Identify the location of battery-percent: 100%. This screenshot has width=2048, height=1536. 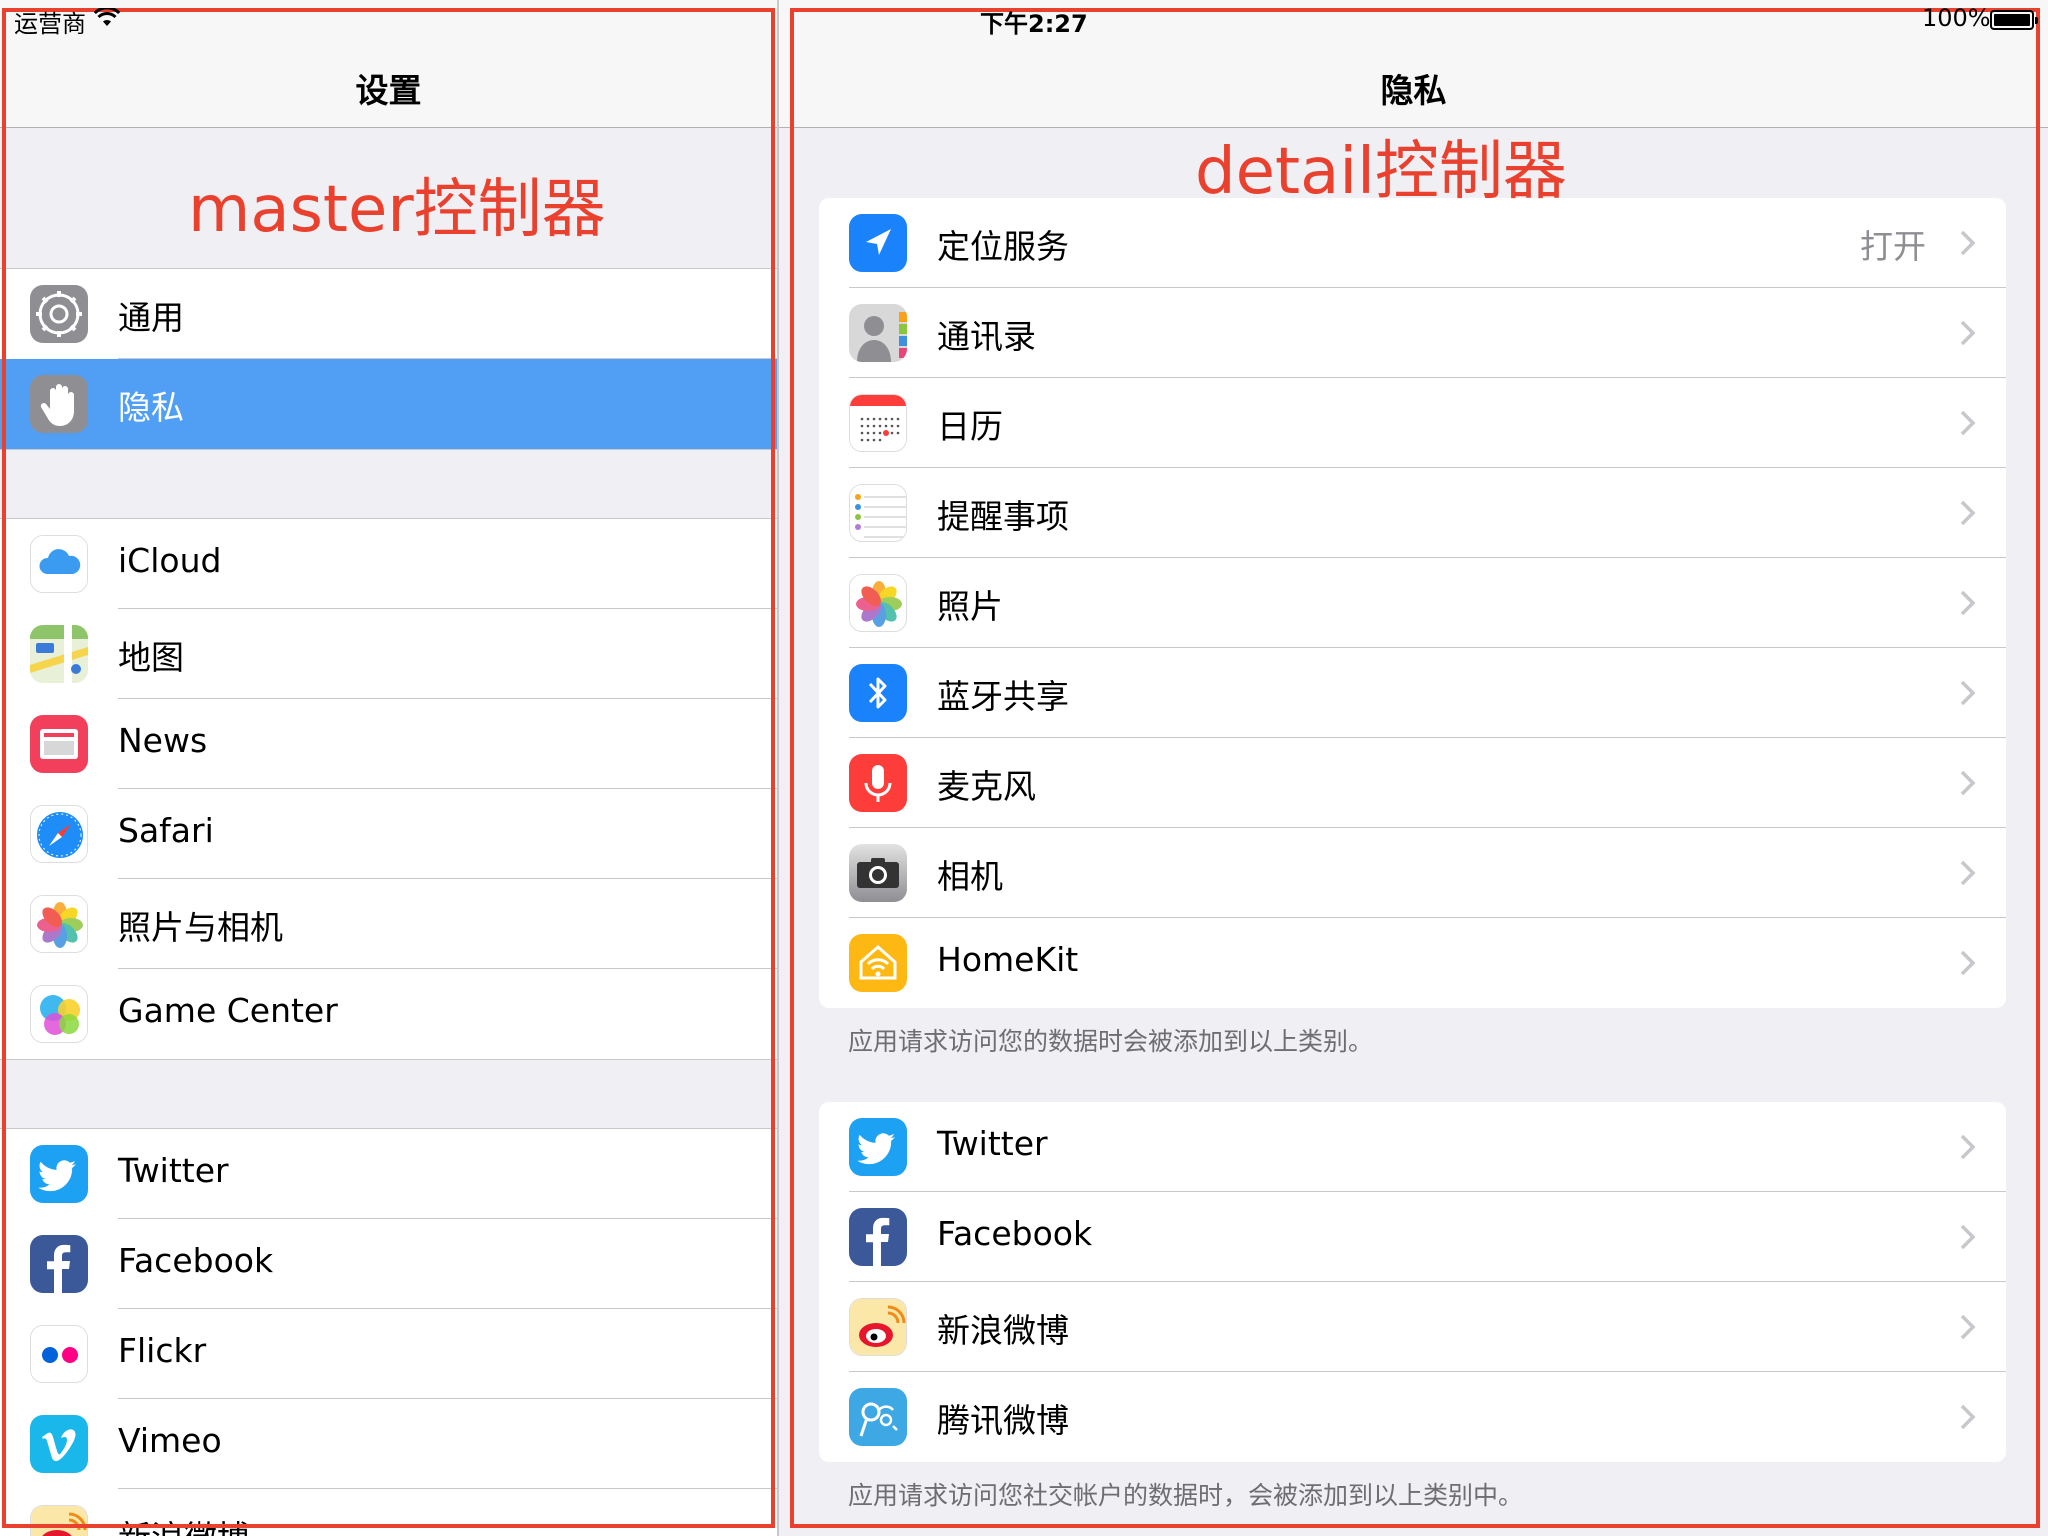
(1956, 18).